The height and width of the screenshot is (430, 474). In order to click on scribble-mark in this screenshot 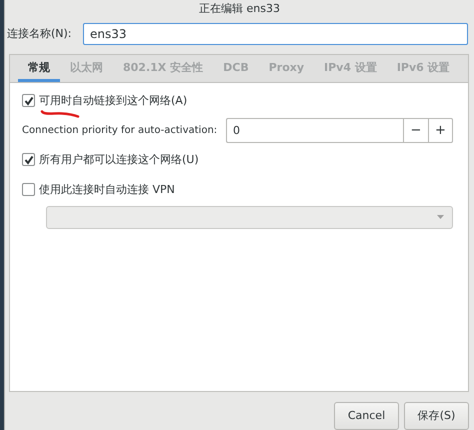, I will do `click(60, 114)`.